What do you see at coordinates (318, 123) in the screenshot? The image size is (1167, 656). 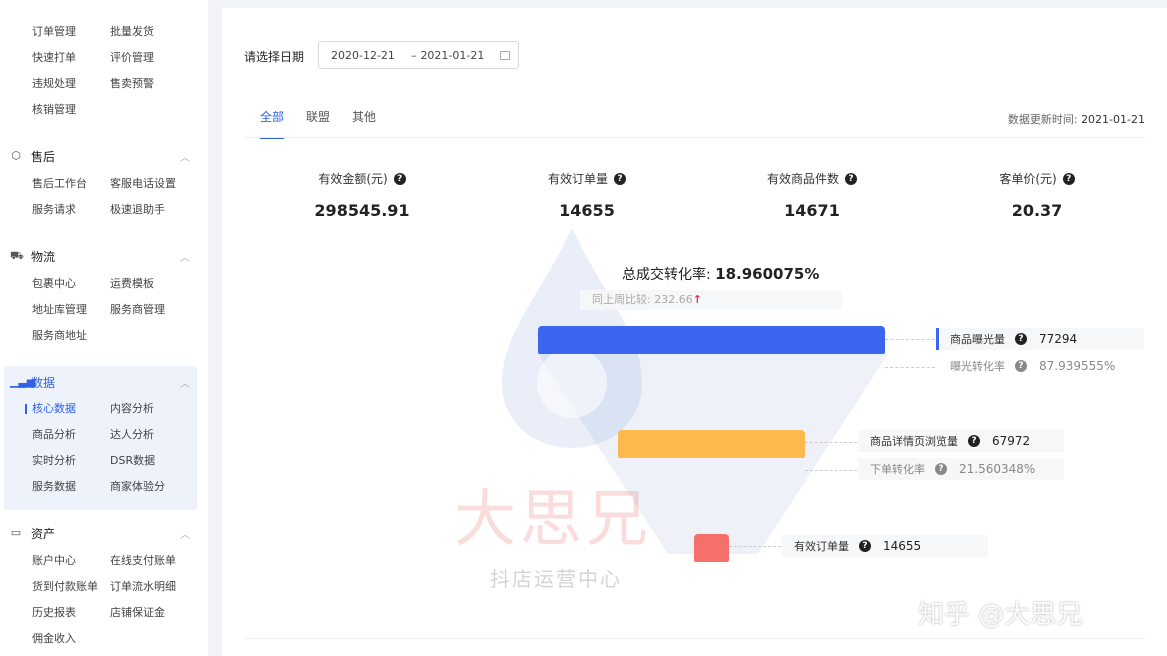 I see `tab-alliance: 联盟` at bounding box center [318, 123].